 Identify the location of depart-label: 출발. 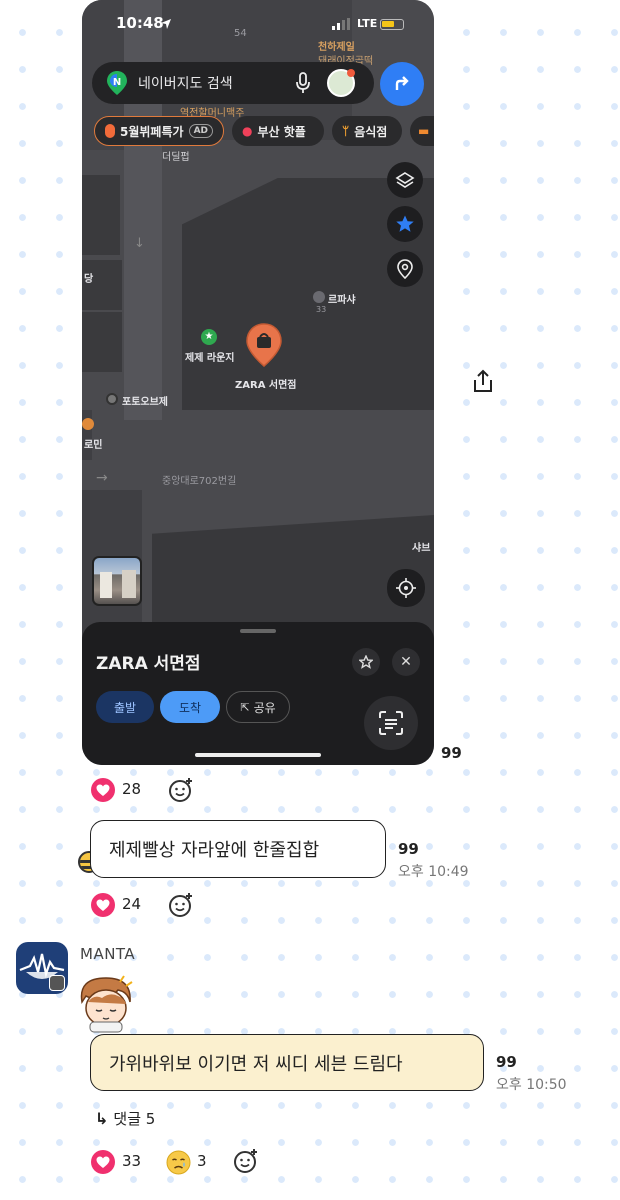
(125, 707).